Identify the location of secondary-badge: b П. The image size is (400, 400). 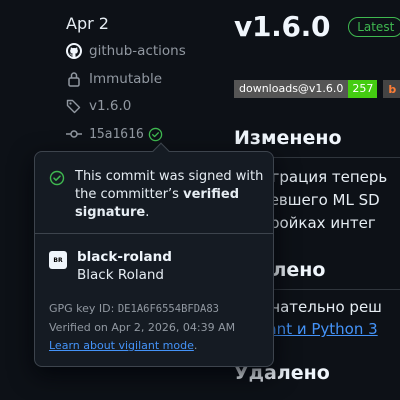
(391, 89).